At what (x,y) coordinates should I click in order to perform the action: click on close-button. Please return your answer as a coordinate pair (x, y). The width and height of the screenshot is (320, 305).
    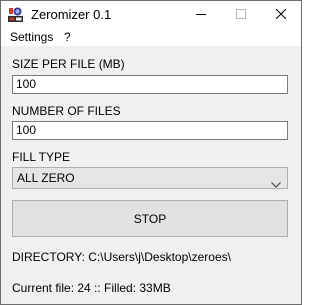
    Looking at the image, I should click on (281, 14).